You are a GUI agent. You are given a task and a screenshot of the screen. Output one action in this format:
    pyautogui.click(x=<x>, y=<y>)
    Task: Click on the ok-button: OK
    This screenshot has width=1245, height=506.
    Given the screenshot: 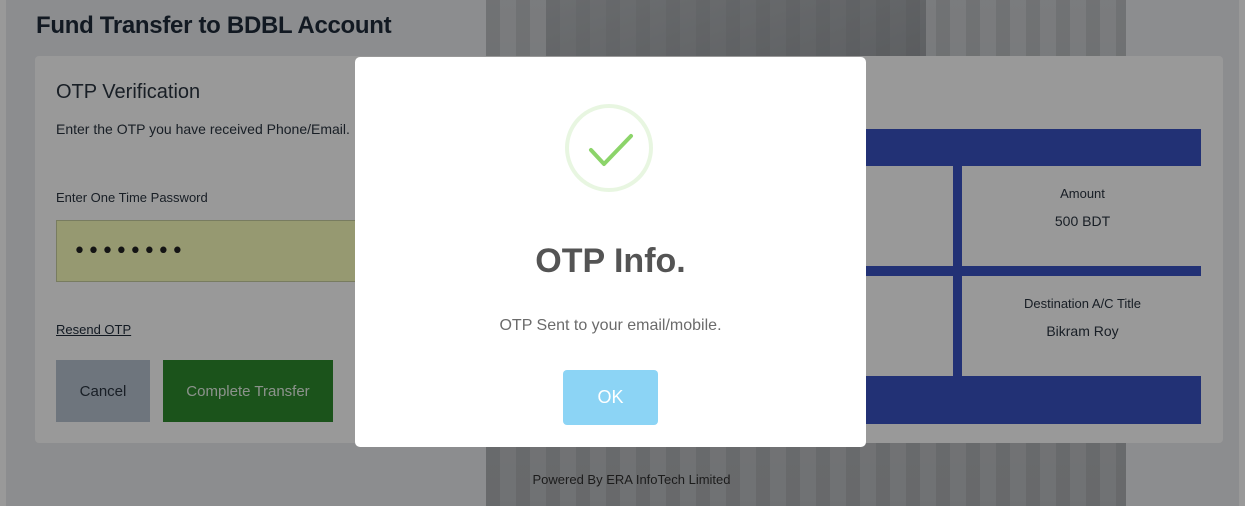 What is the action you would take?
    pyautogui.click(x=610, y=397)
    